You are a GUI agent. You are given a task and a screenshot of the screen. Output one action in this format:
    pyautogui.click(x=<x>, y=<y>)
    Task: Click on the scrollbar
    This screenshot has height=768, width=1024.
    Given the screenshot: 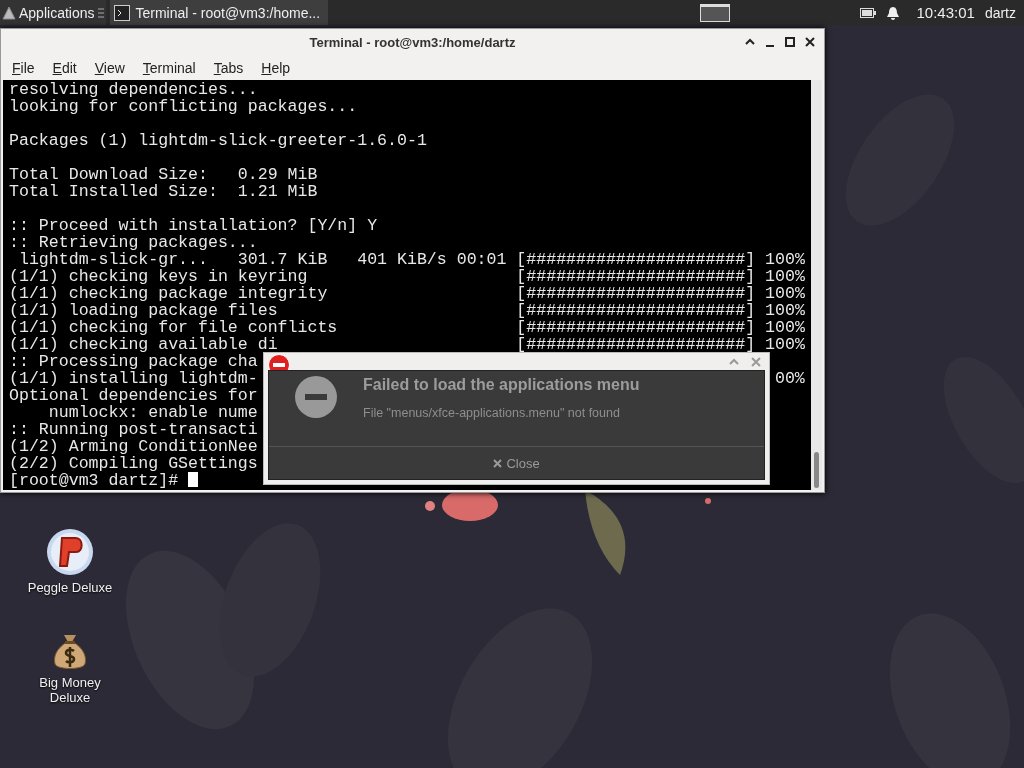 What is the action you would take?
    pyautogui.click(x=816, y=285)
    